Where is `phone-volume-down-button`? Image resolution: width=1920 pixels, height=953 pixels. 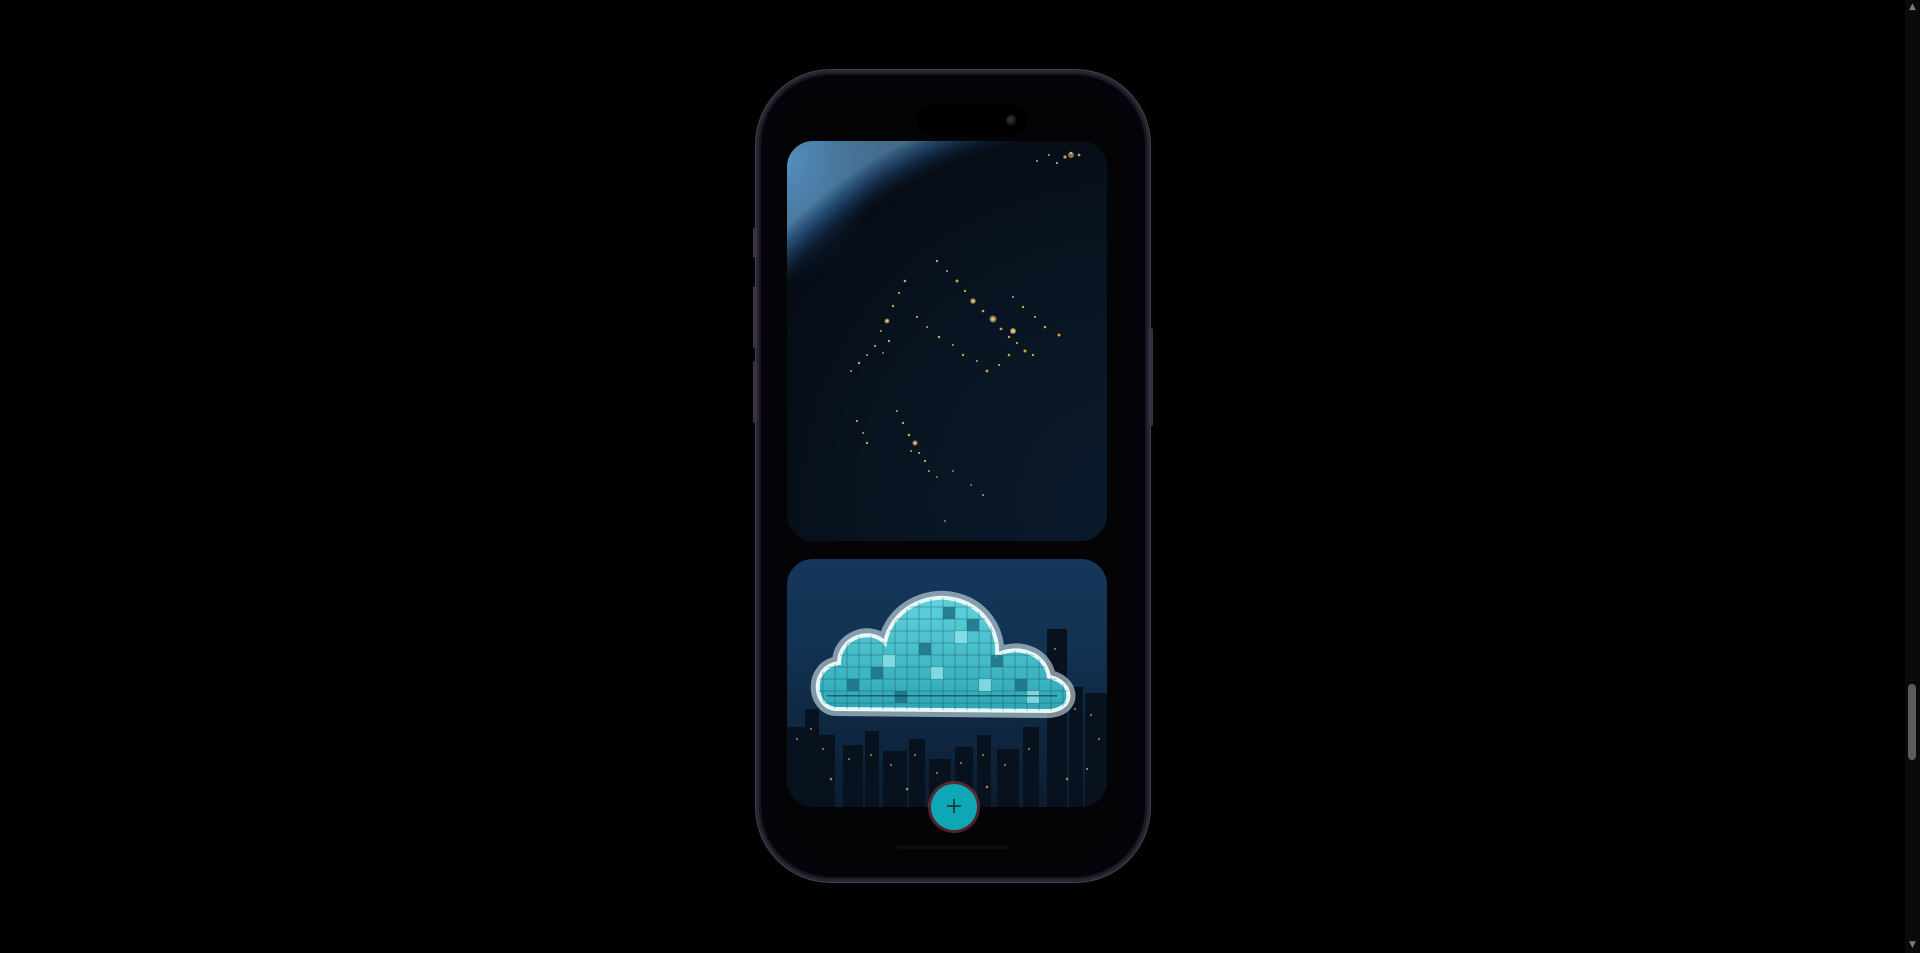
phone-volume-down-button is located at coordinates (755, 392).